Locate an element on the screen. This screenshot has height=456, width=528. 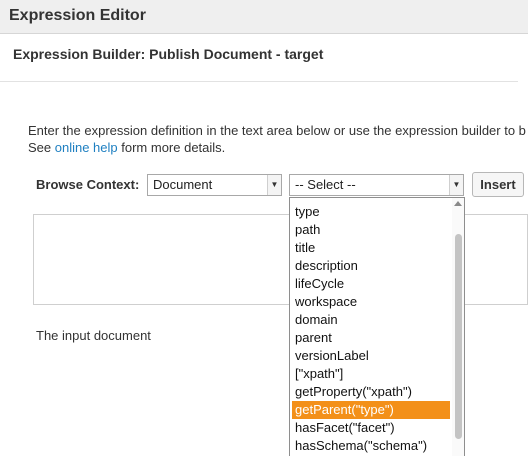
dropdown-option: description is located at coordinates (371, 266).